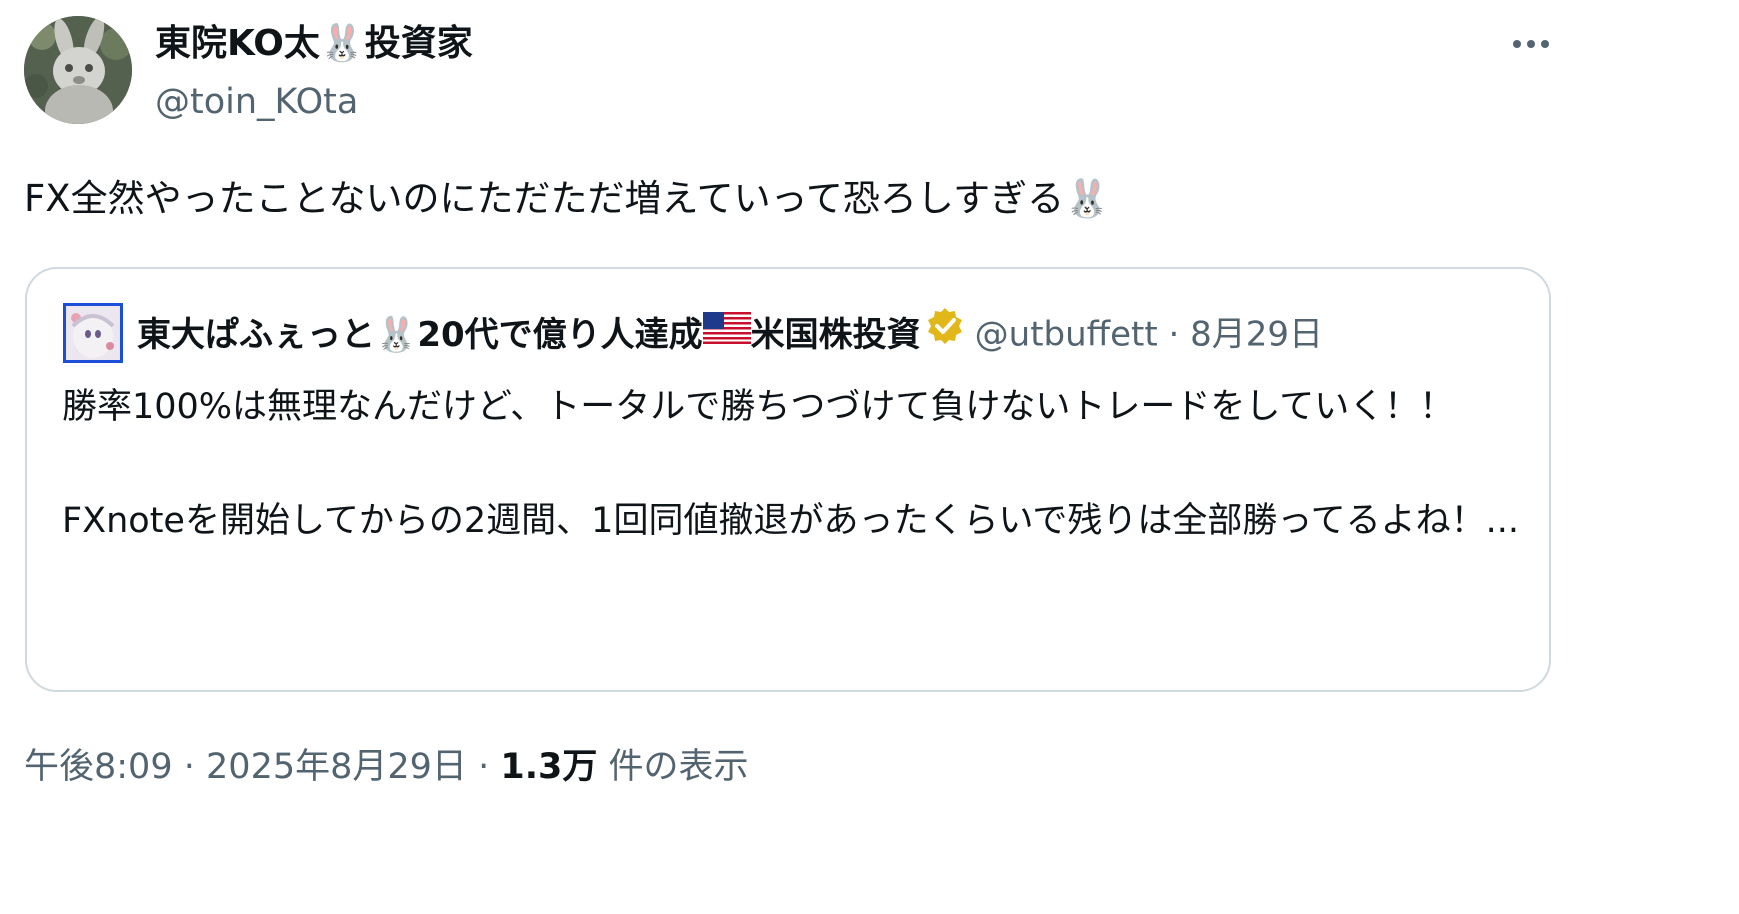  Describe the element at coordinates (726, 333) in the screenshot. I see `us-flag-icon` at that location.